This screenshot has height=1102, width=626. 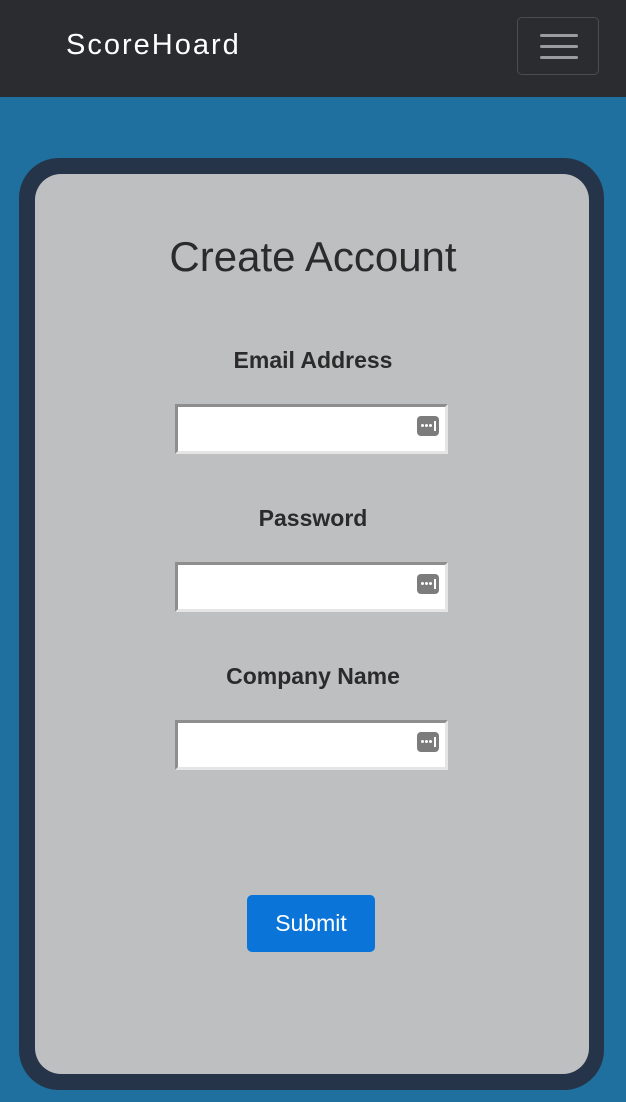 I want to click on brand-logo-text: ScoreHoard, so click(x=153, y=45).